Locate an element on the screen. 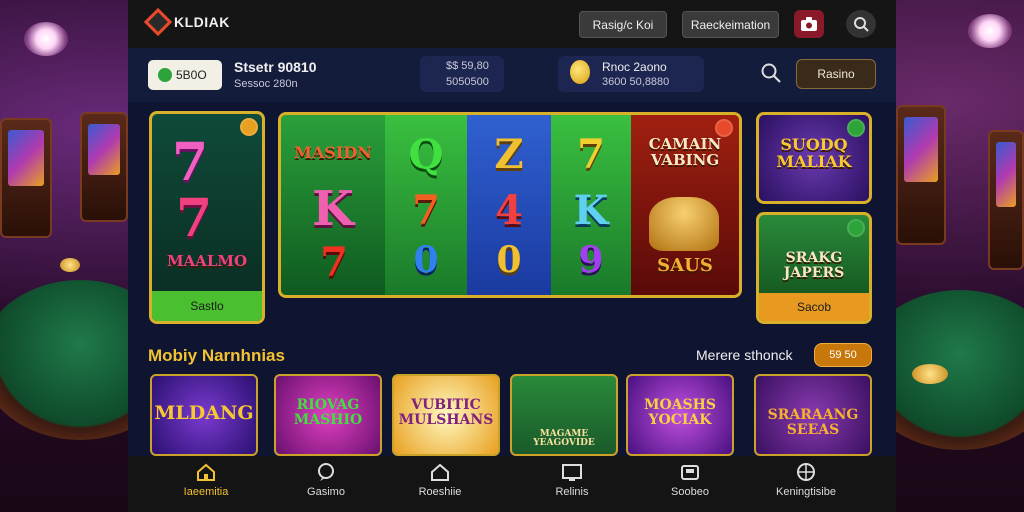  top-bar: KLDIAK Rasig/c Koi Raeckeimation is located at coordinates (512, 24).